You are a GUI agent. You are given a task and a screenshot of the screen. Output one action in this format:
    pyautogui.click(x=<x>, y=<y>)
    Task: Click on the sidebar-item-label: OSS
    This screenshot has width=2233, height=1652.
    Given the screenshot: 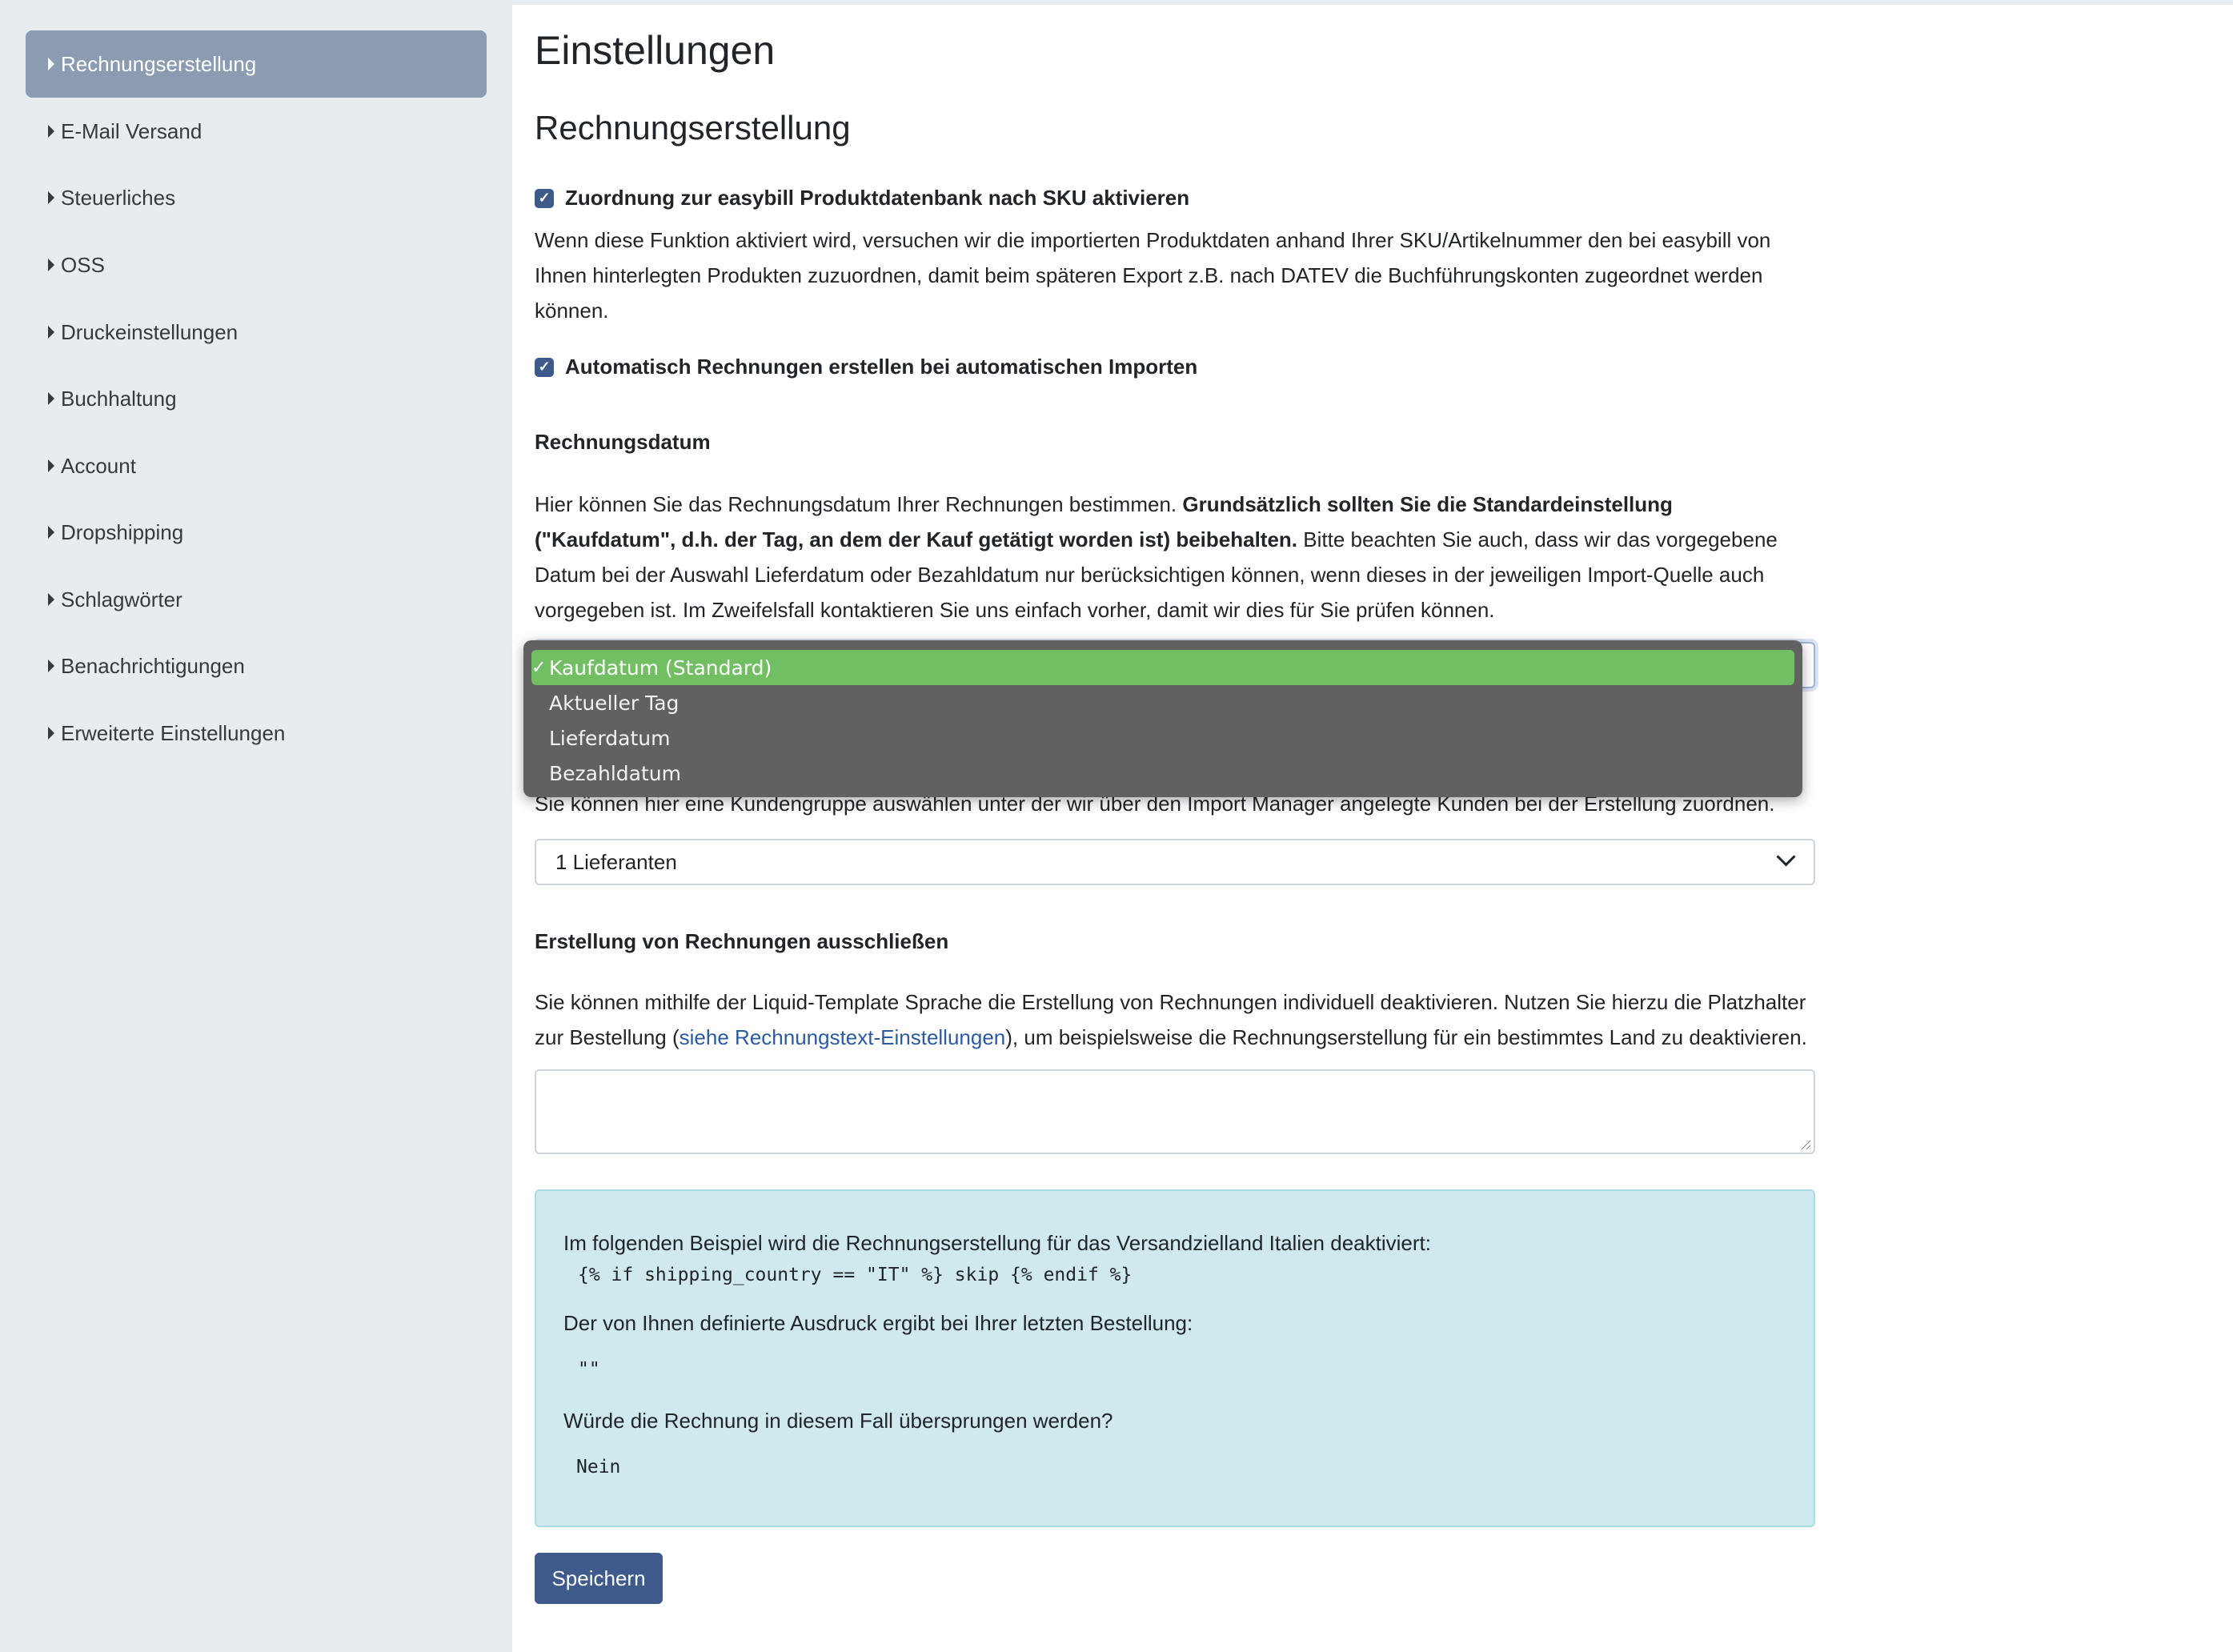 What is the action you would take?
    pyautogui.click(x=83, y=264)
    